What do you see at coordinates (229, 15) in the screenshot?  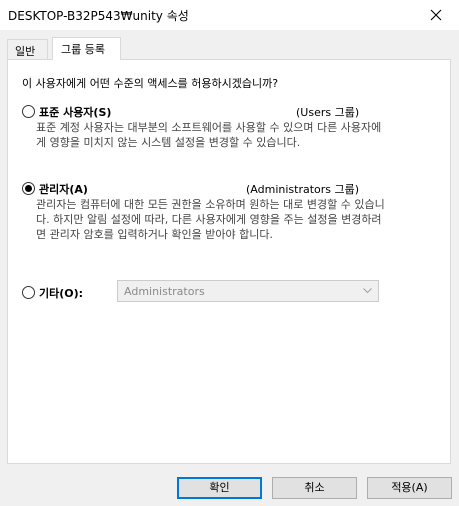 I see `title-bar: DESKTOP-B32P543₩unity 속성` at bounding box center [229, 15].